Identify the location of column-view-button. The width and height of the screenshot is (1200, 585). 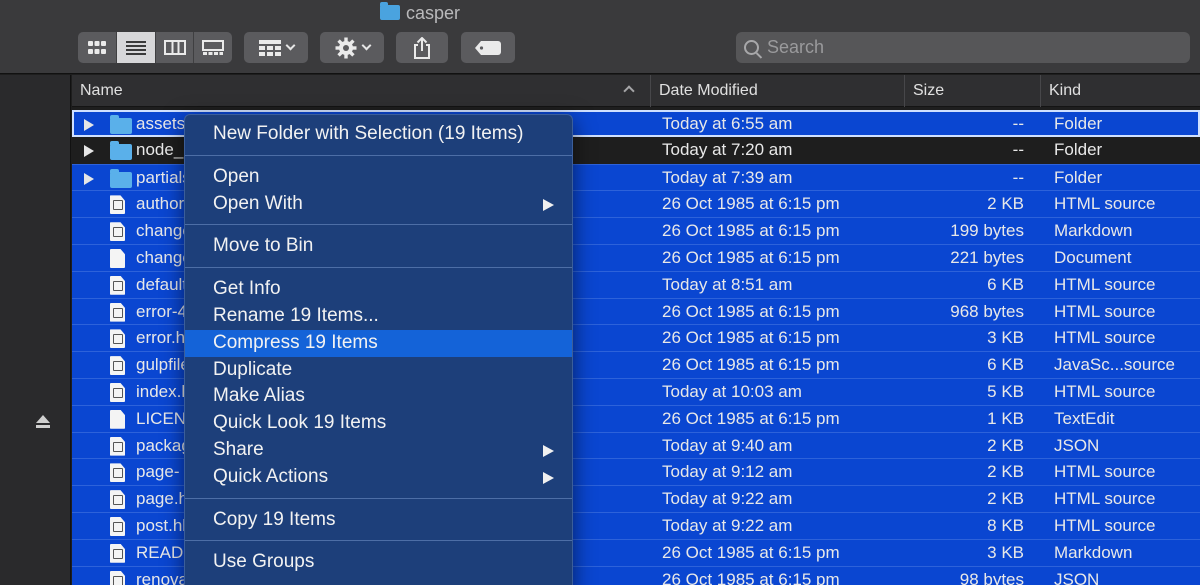
(175, 47).